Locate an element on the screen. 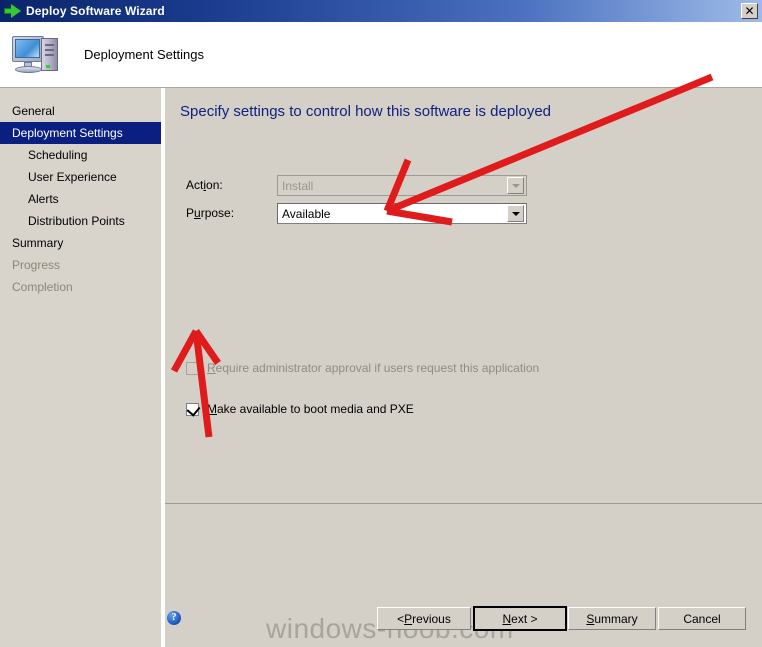  sidebar-item-deployment-settings: Deployment Settings is located at coordinates (80, 133).